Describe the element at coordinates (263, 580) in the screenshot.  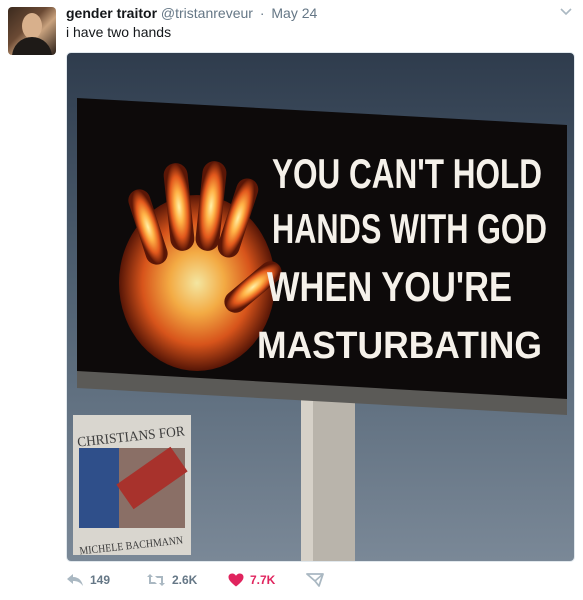
I see `like-count: 7.7K` at that location.